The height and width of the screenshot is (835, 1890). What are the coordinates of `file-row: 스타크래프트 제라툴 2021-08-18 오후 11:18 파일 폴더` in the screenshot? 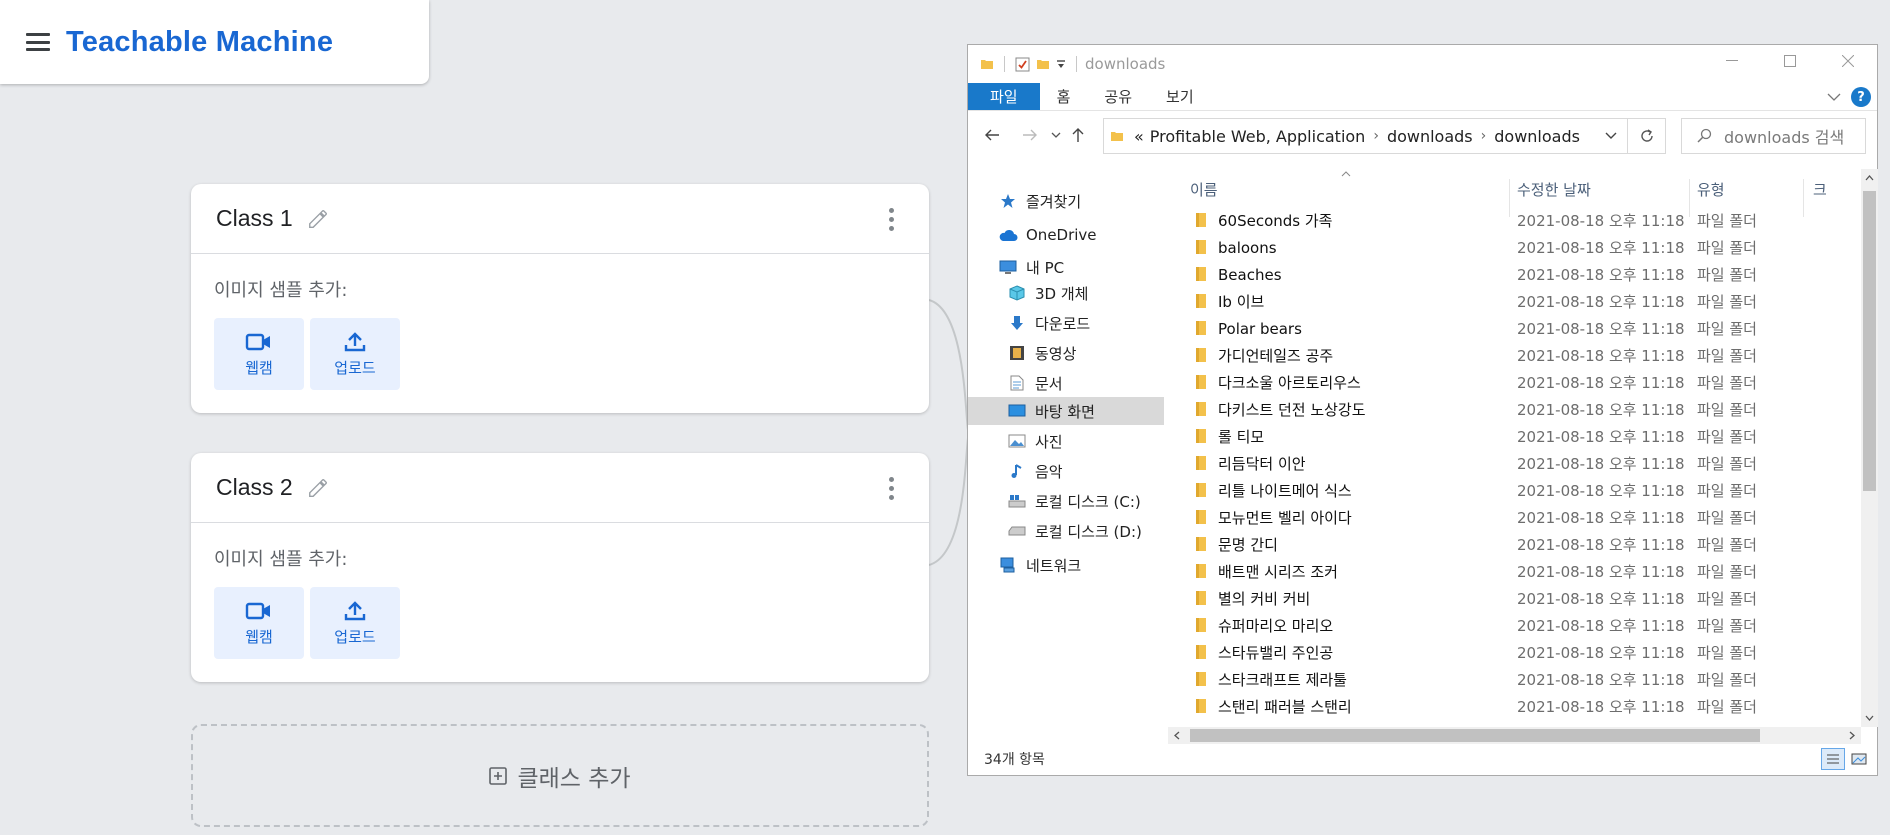 It's located at (1513, 679).